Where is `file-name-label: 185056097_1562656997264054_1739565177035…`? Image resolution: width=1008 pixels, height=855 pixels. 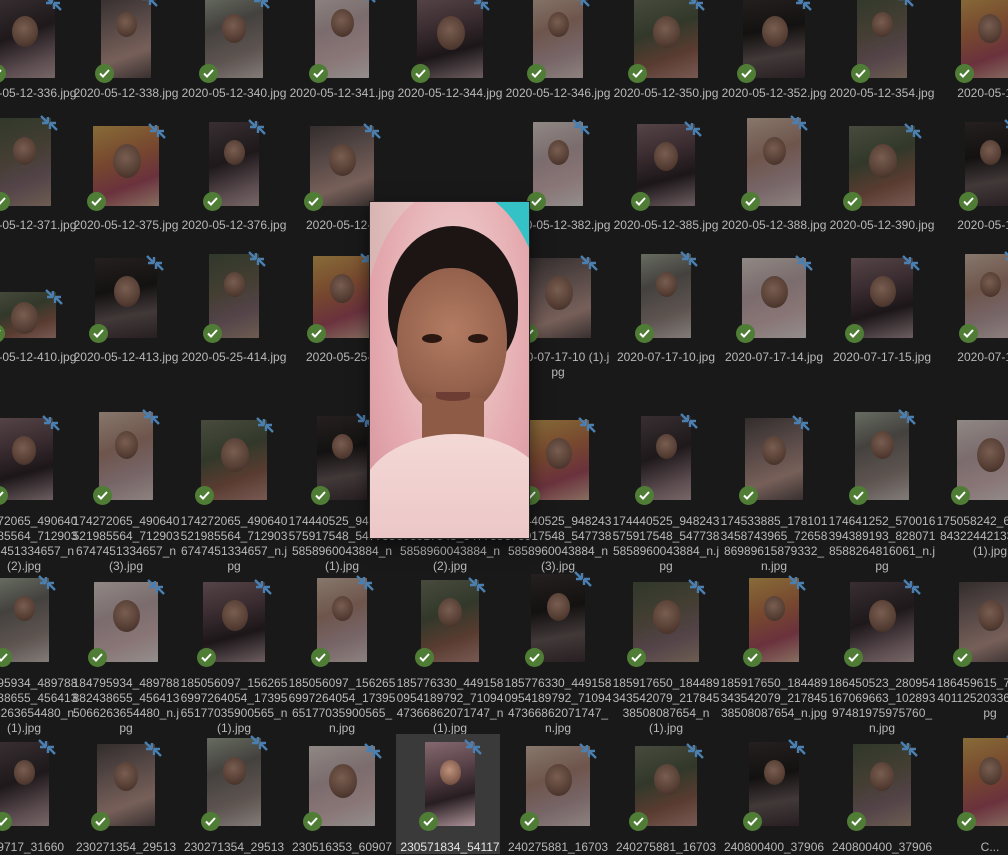 file-name-label: 185056097_1562656997264054_1739565177035… is located at coordinates (342, 705).